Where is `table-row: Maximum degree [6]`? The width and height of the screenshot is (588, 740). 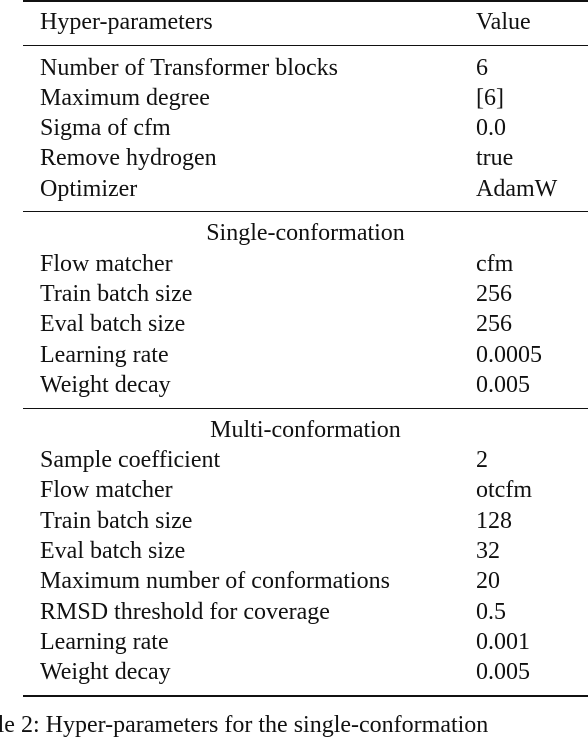 table-row: Maximum degree [6] is located at coordinates (294, 98).